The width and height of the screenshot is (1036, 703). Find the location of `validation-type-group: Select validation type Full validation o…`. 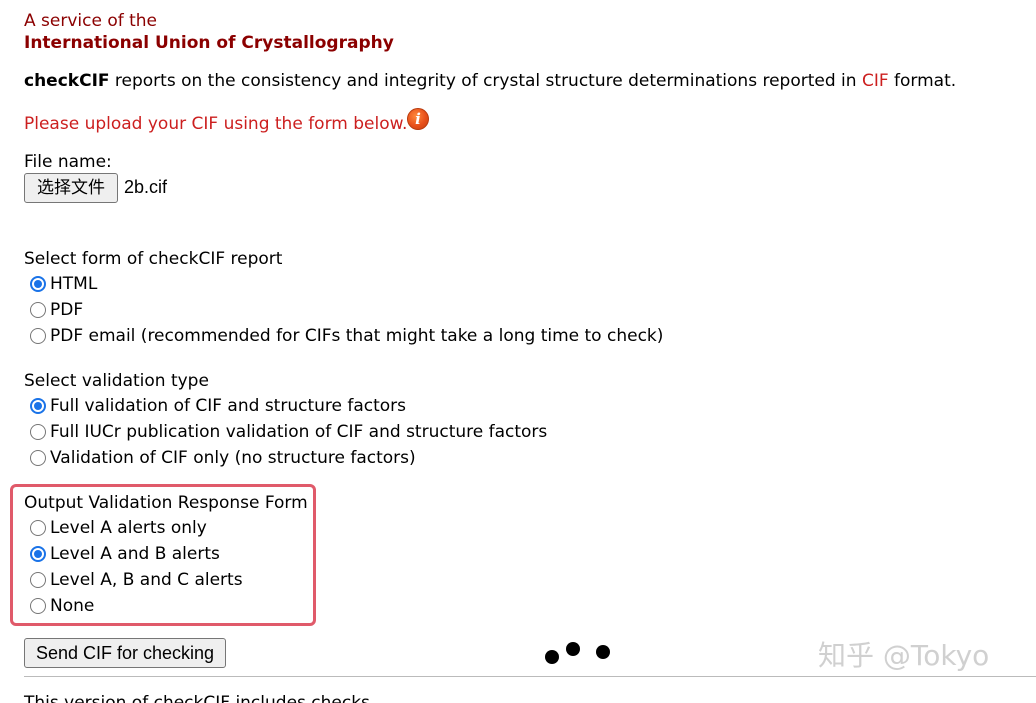

validation-type-group: Select validation type Full validation o… is located at coordinates (285, 420).